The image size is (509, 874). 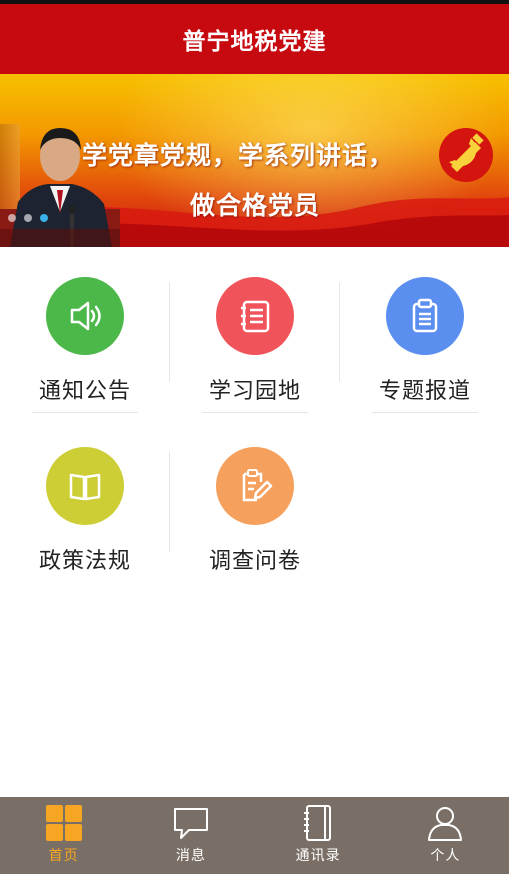 I want to click on party-emblem-icon, so click(x=466, y=155).